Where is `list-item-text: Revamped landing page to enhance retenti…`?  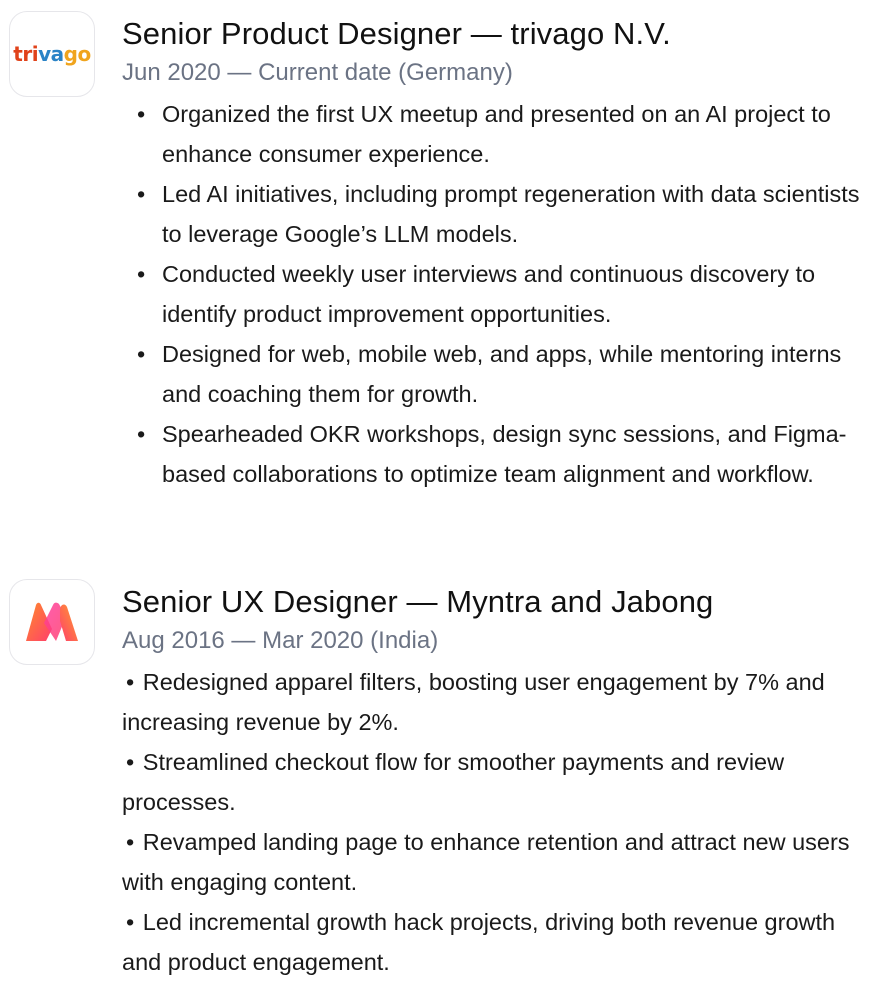
list-item-text: Revamped landing page to enhance retenti… is located at coordinates (486, 862).